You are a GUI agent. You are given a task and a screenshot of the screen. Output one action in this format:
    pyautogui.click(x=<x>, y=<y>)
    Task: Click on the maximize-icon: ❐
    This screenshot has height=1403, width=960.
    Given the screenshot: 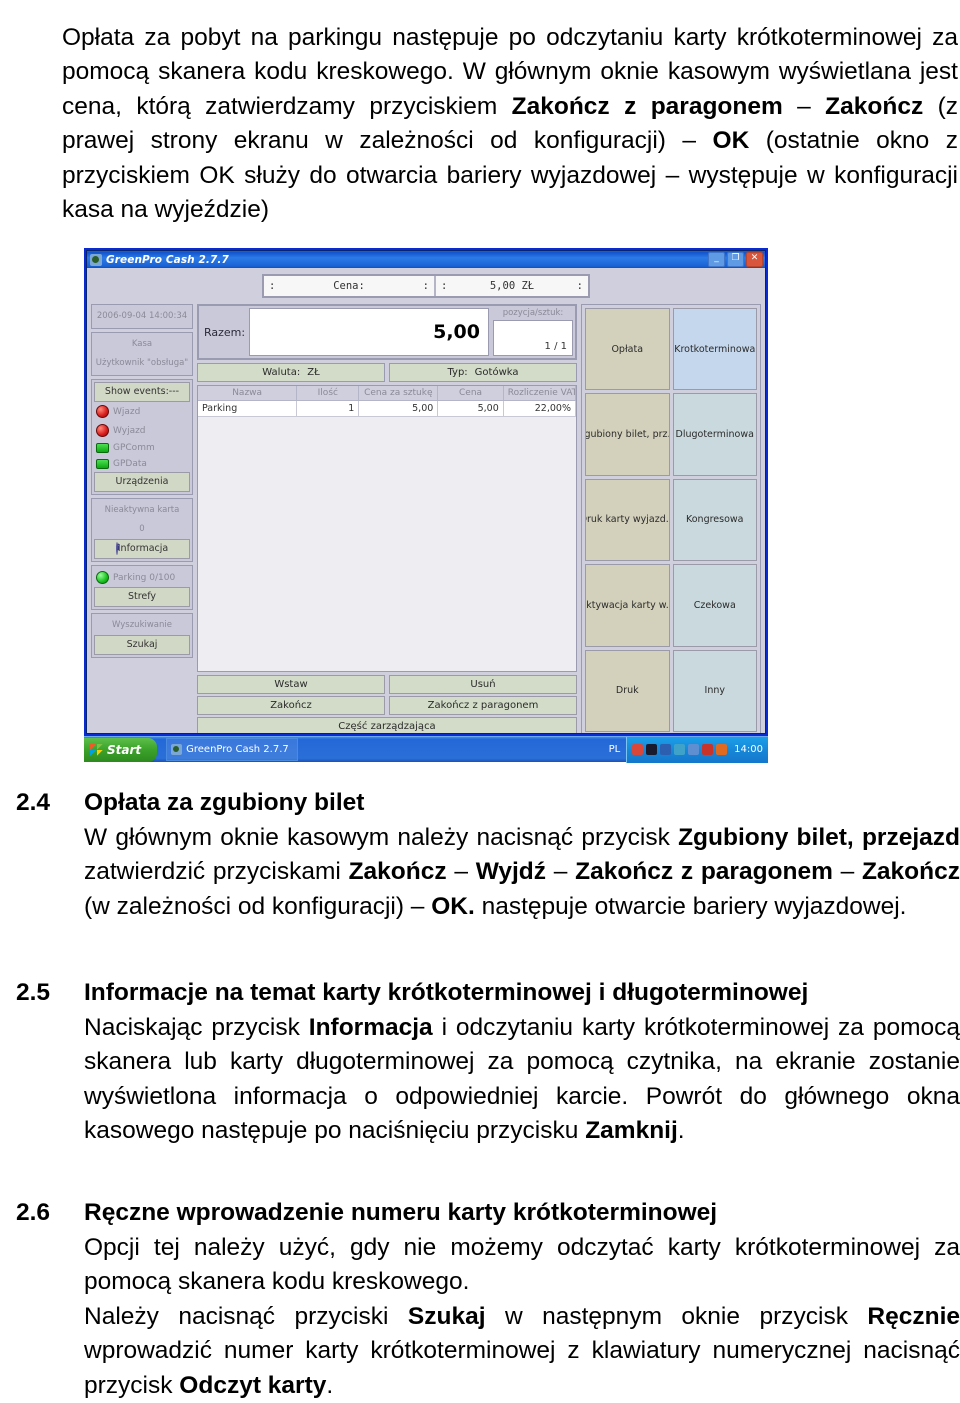 What is the action you would take?
    pyautogui.click(x=735, y=259)
    